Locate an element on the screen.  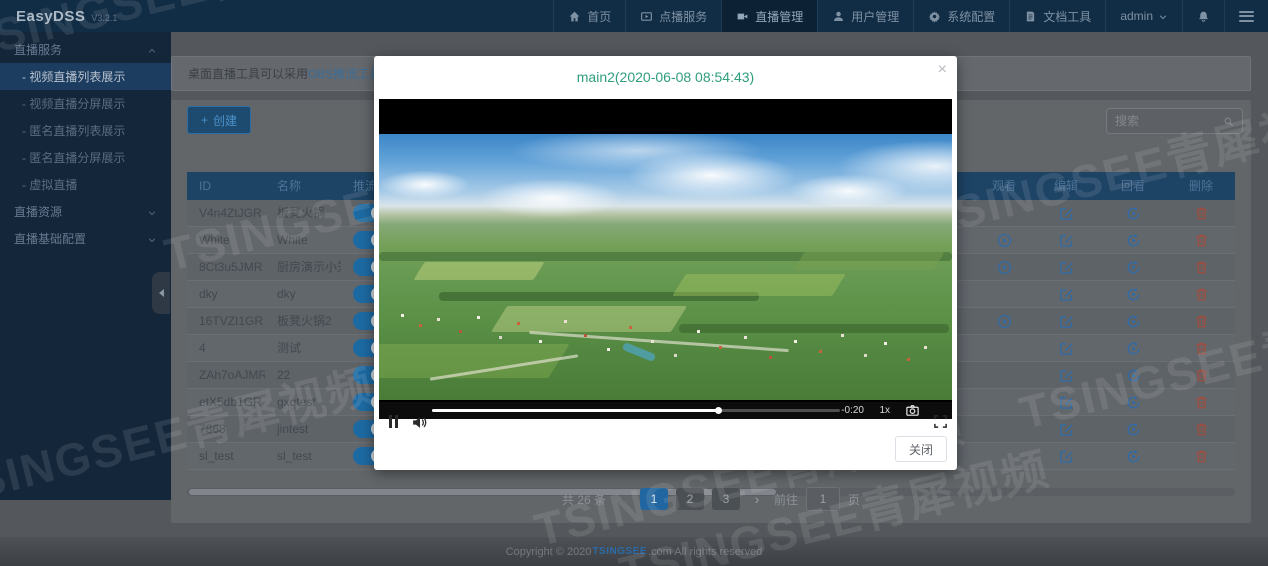
modal-header: main2(2020-06-08 08:54:43) × is located at coordinates (665, 77).